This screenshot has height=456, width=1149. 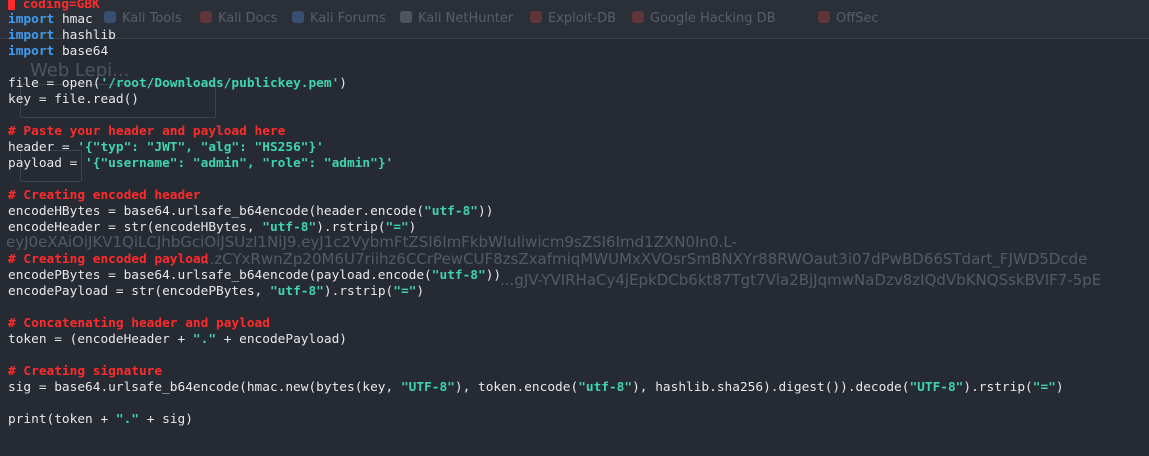 What do you see at coordinates (47, 163) in the screenshot?
I see `code-text: payload =` at bounding box center [47, 163].